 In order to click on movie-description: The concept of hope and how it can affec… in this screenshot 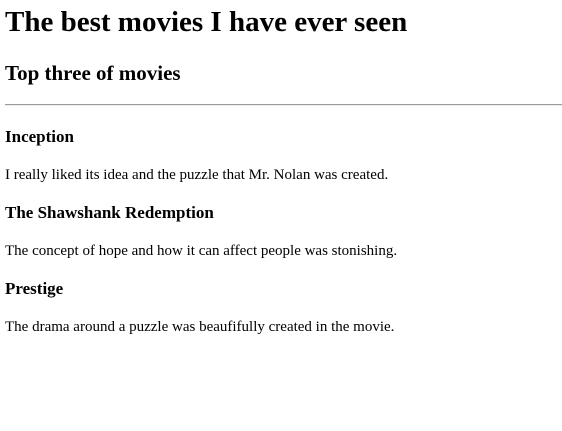, I will do `click(201, 251)`.